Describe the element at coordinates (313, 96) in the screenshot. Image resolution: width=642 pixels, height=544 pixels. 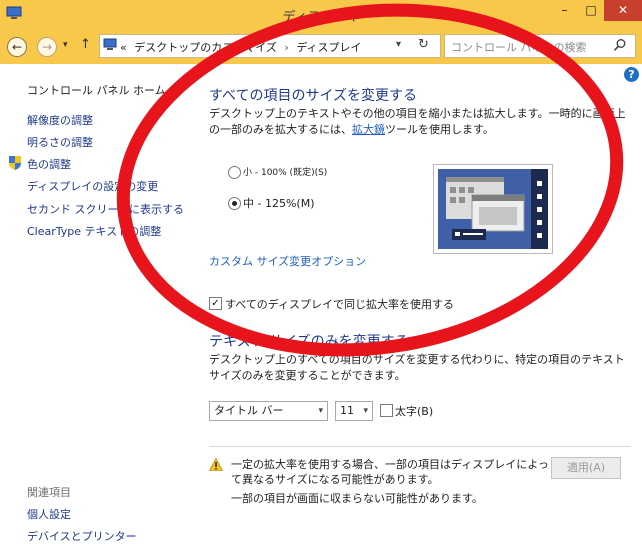
I see `section-title-change-size: すべての項目のサイズを変更する` at that location.